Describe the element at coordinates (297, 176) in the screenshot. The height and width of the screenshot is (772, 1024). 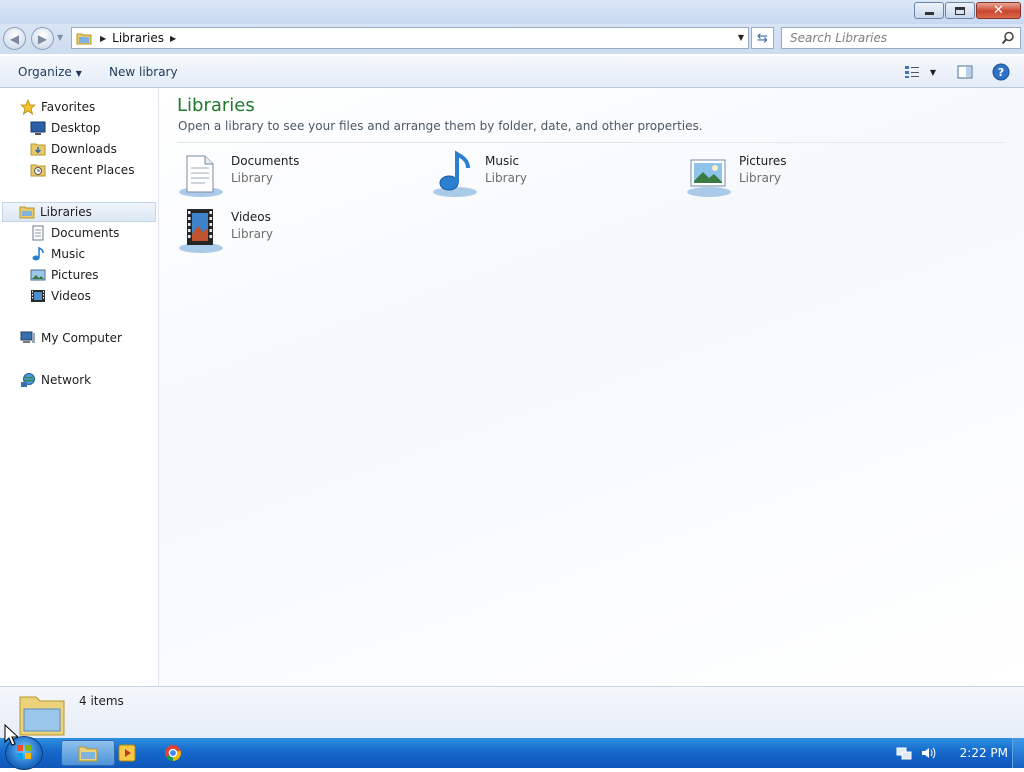
I see `library-tile-documents: Documents Library` at that location.